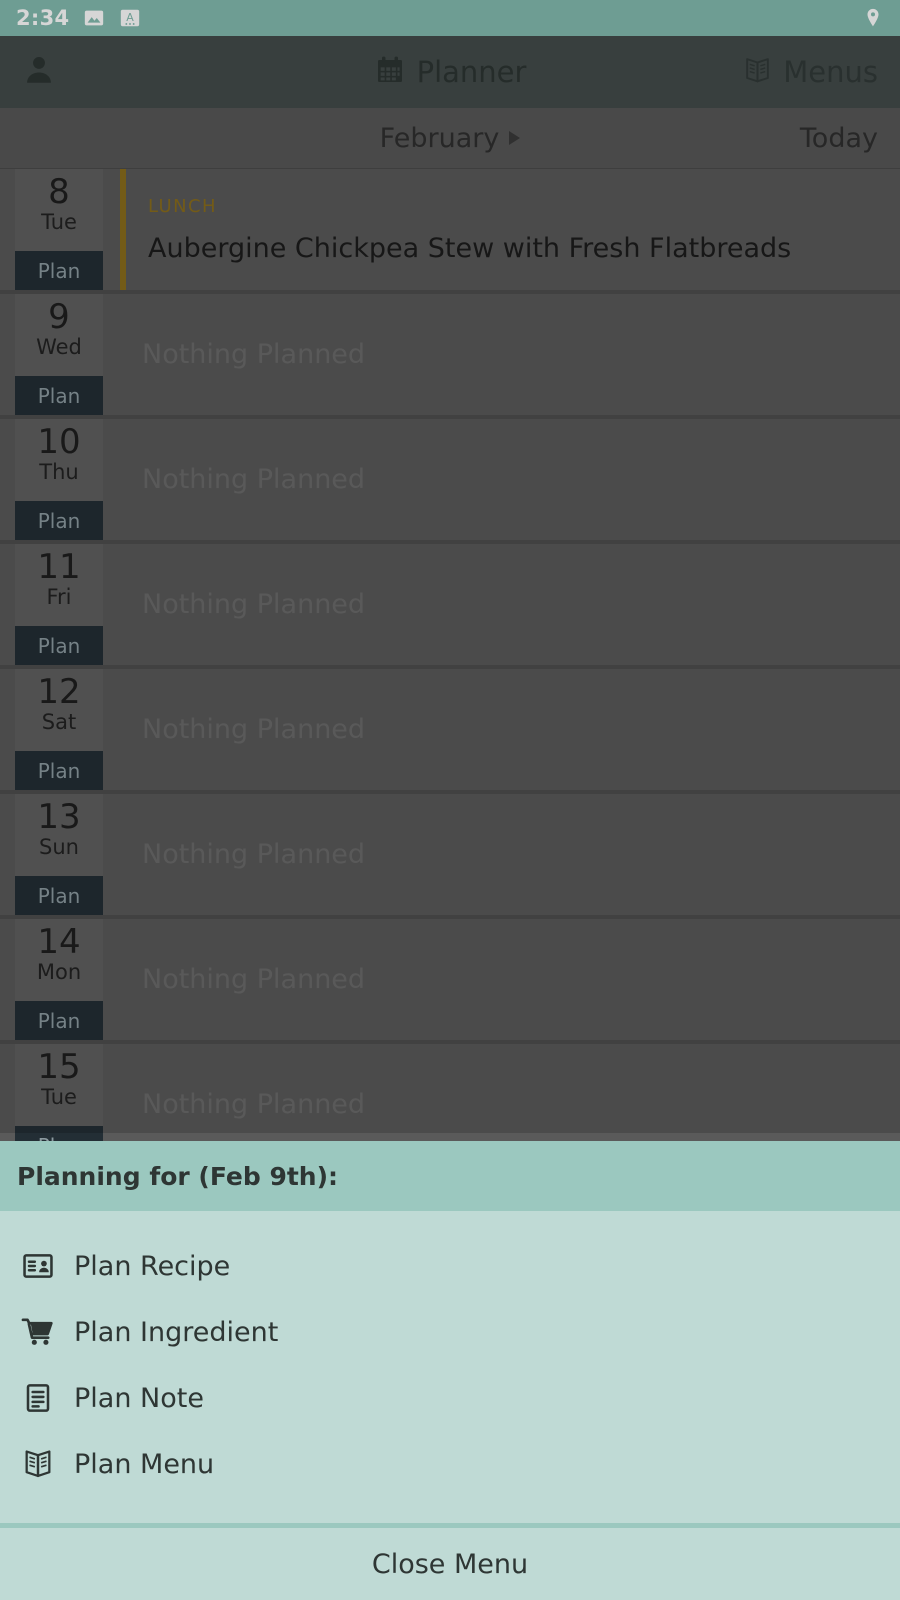 This screenshot has width=900, height=1600. Describe the element at coordinates (59, 817) in the screenshot. I see `day-number: 13` at that location.